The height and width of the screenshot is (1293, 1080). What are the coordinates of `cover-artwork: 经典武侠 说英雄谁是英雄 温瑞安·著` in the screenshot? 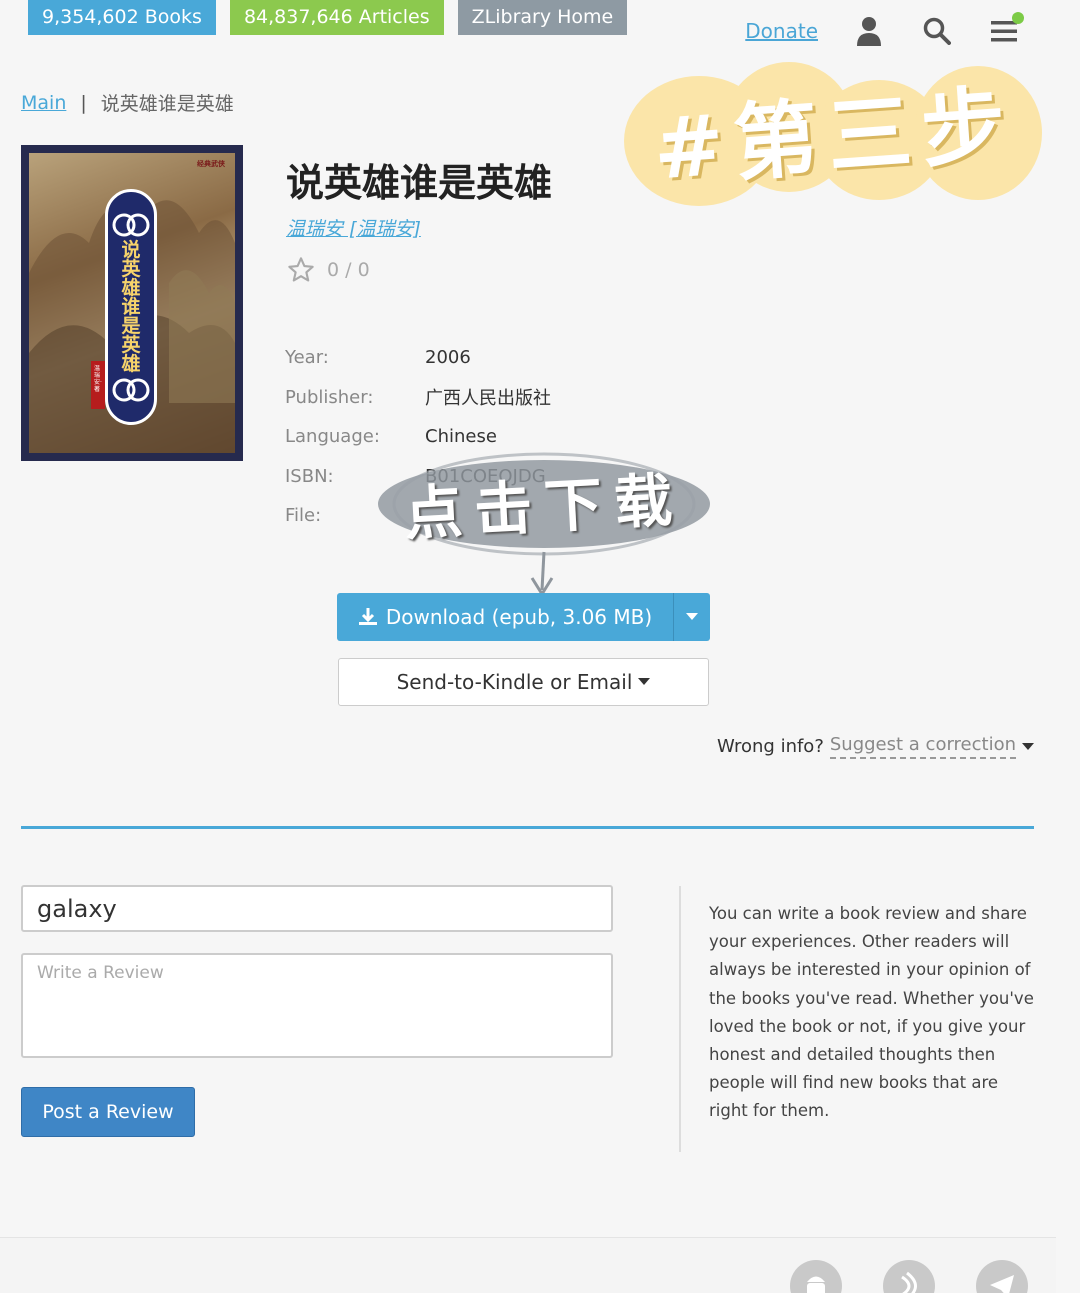 It's located at (132, 303).